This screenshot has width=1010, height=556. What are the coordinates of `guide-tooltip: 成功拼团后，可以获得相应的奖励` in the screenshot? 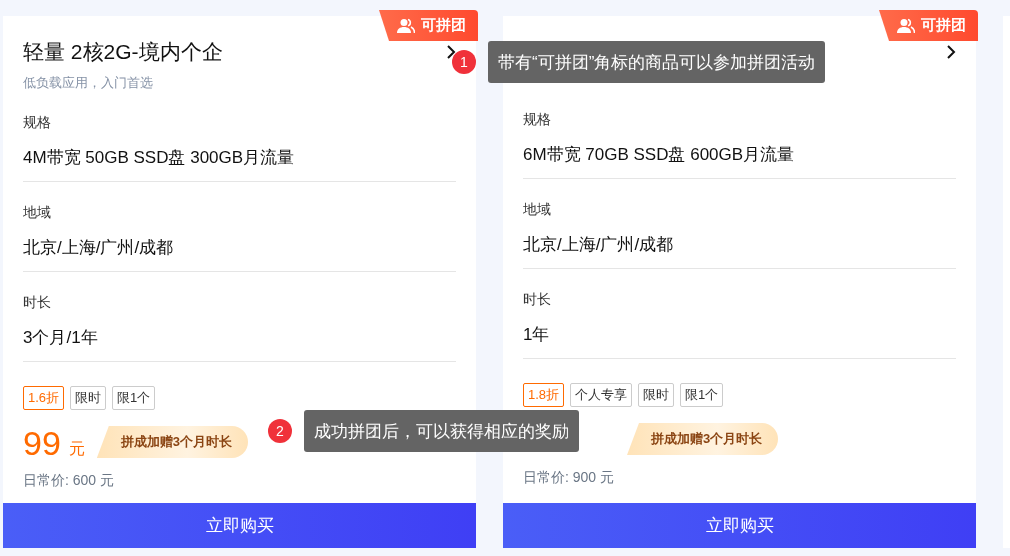 It's located at (441, 431).